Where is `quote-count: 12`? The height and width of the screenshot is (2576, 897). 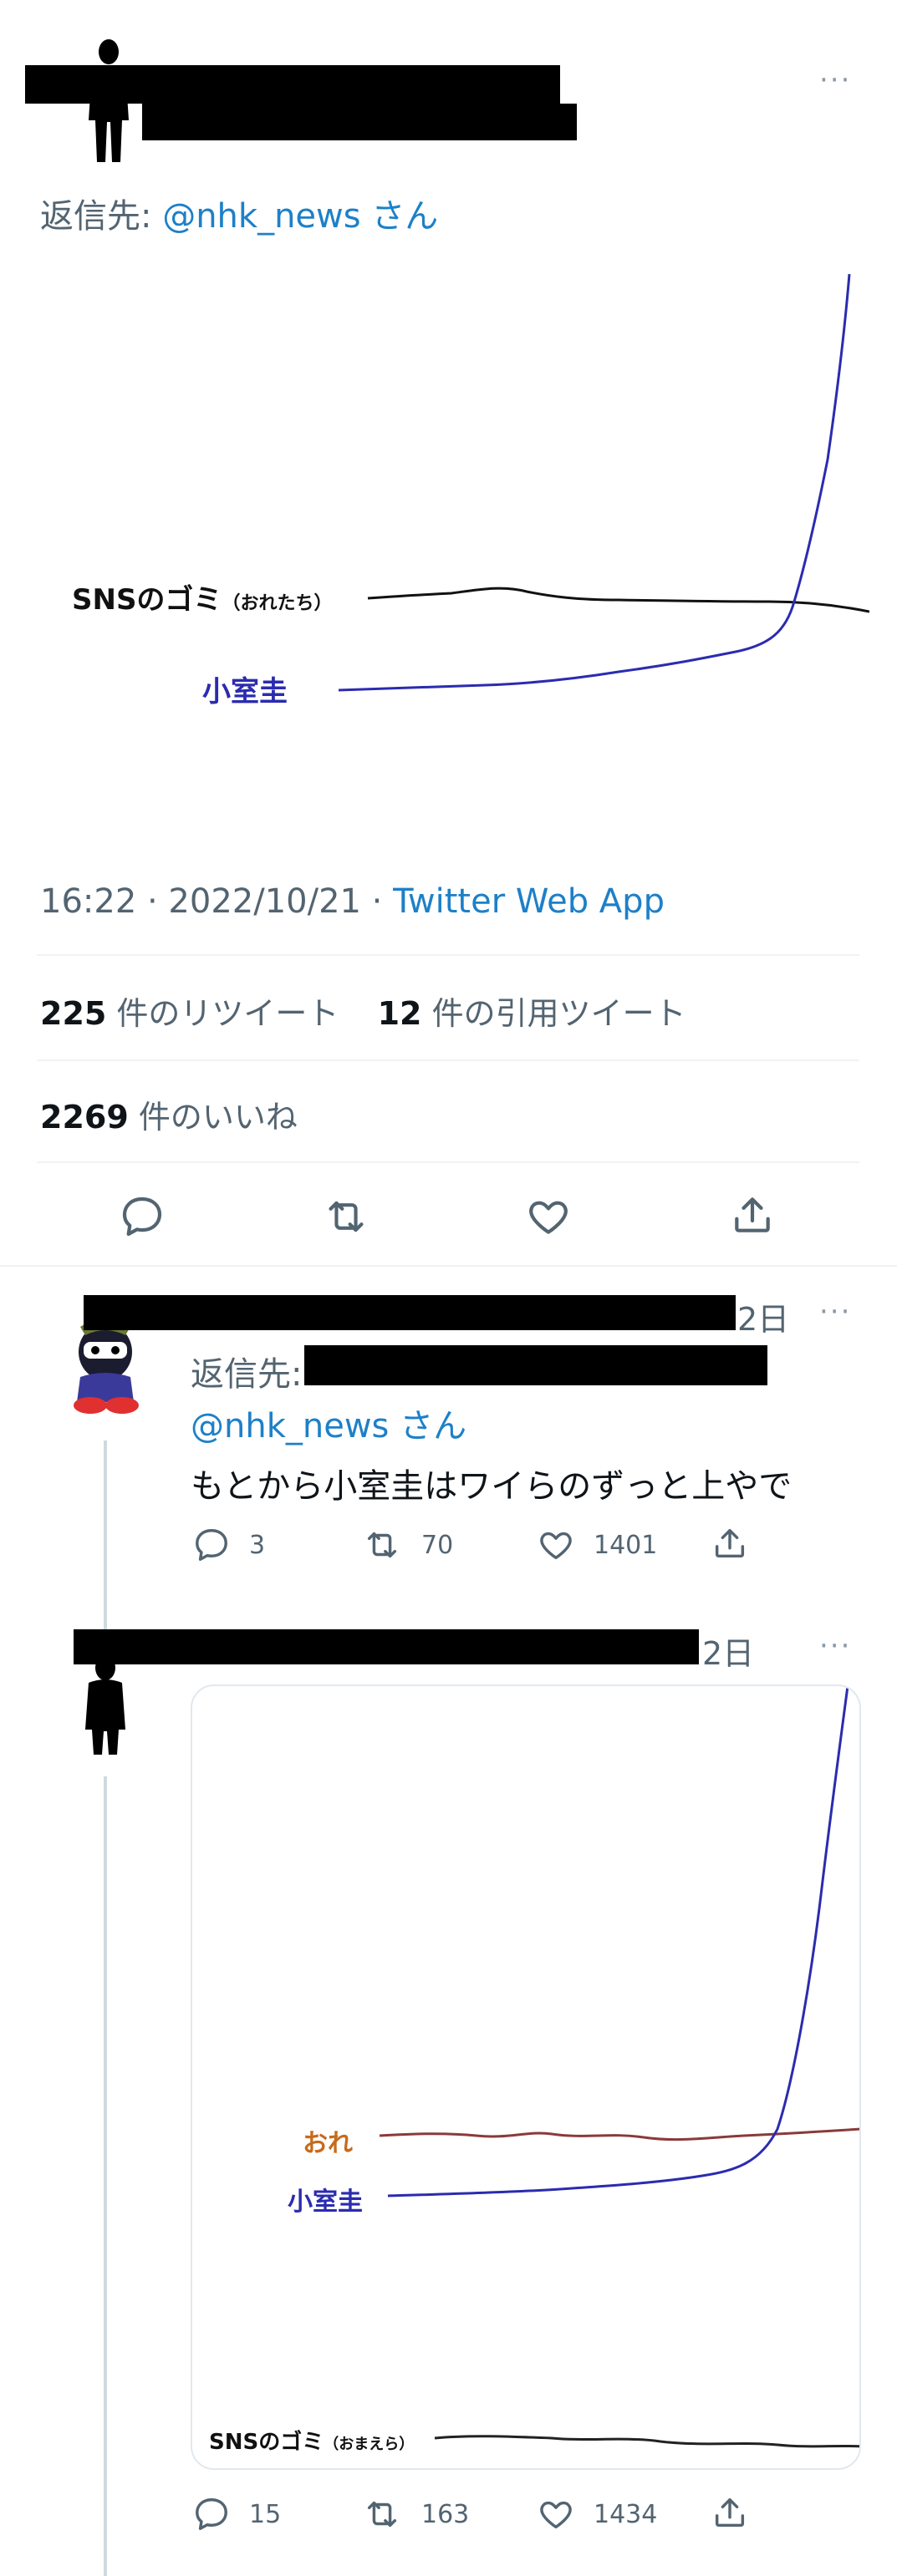 quote-count: 12 is located at coordinates (400, 1013).